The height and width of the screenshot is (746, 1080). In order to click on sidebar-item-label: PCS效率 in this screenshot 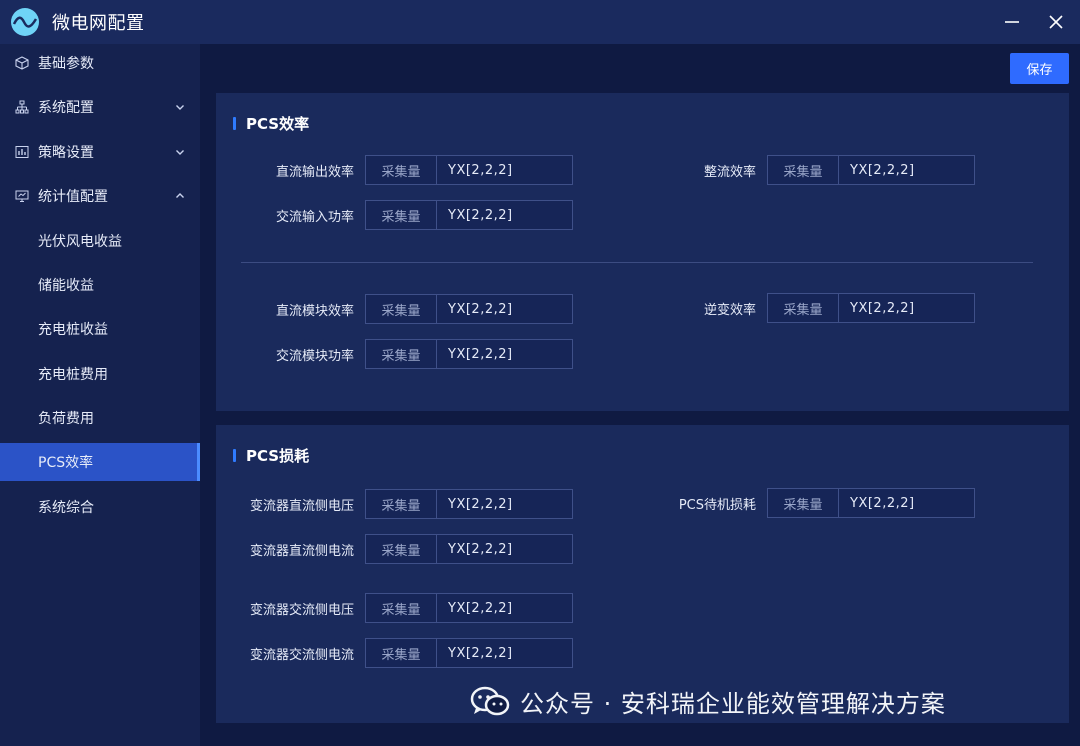, I will do `click(66, 463)`.